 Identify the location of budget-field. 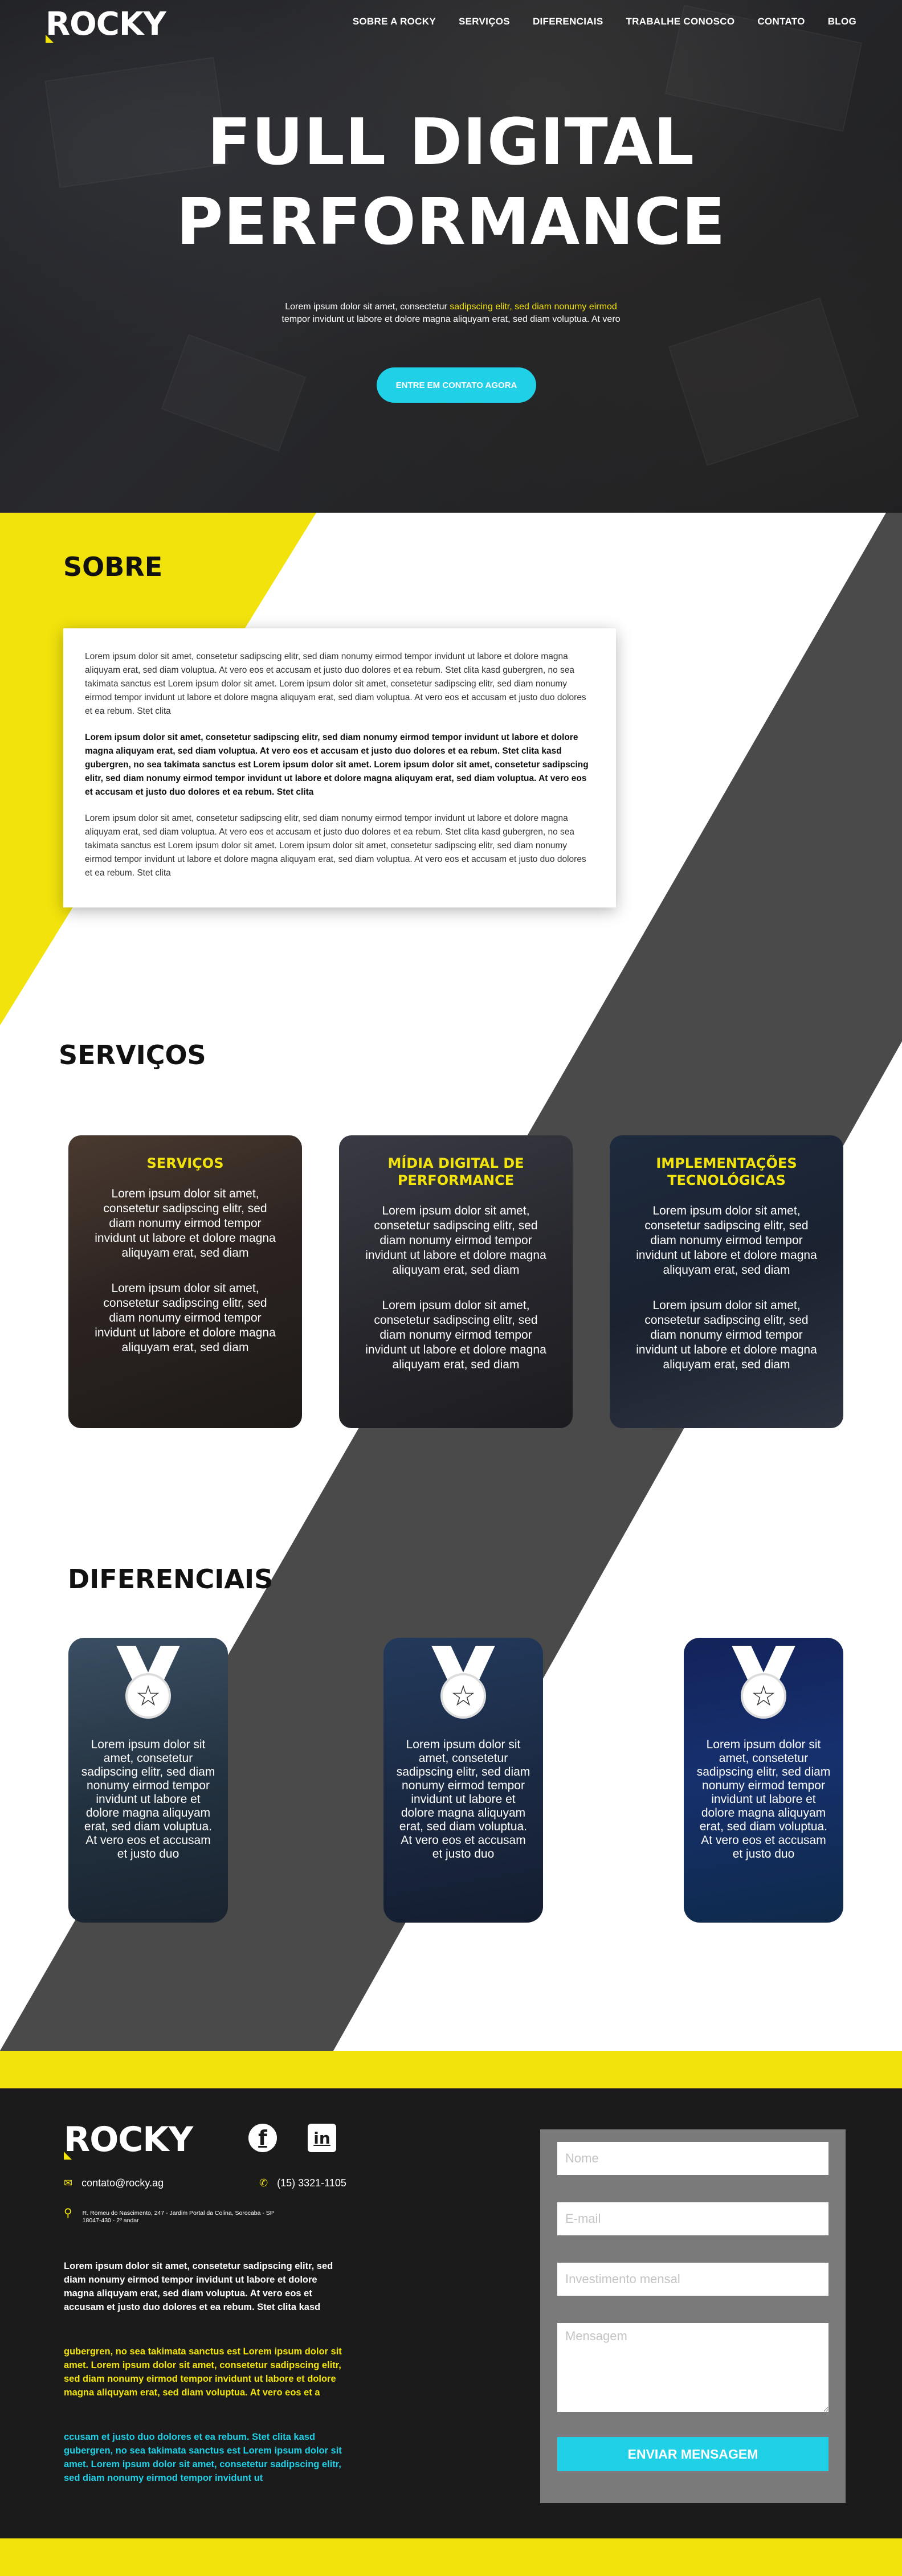
(692, 2279).